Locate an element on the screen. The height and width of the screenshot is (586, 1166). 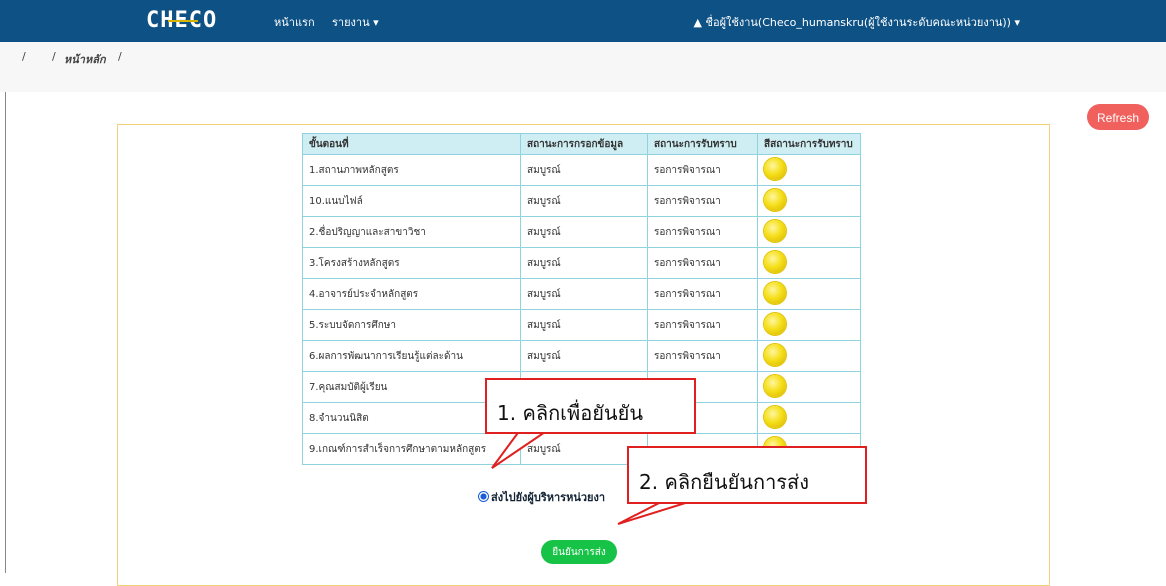
breadcrumb: / / หน้าหลัก / is located at coordinates (583, 67).